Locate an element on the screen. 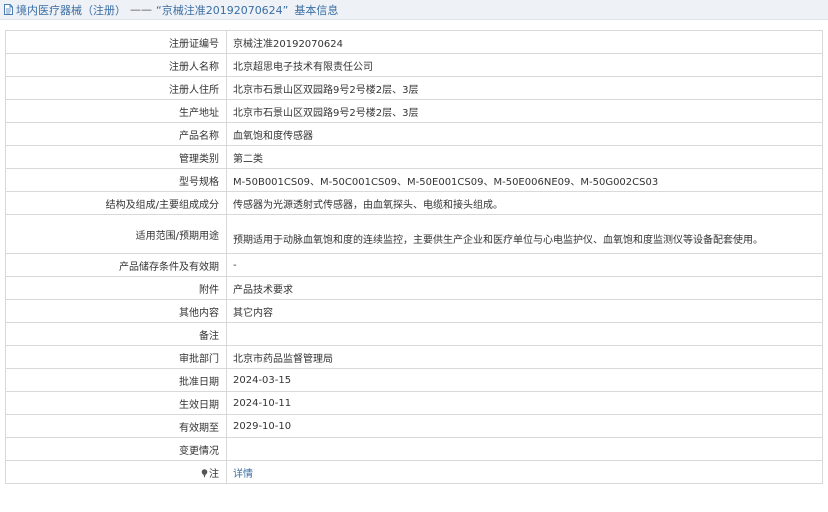 The image size is (828, 512). category-link: 境内医疗器械（注册） is located at coordinates (71, 10).